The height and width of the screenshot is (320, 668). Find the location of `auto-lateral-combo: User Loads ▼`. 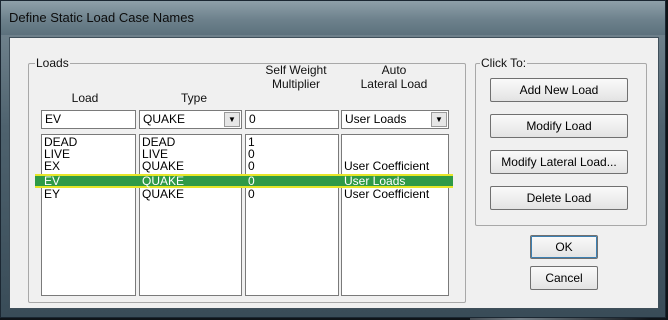

auto-lateral-combo: User Loads ▼ is located at coordinates (395, 119).